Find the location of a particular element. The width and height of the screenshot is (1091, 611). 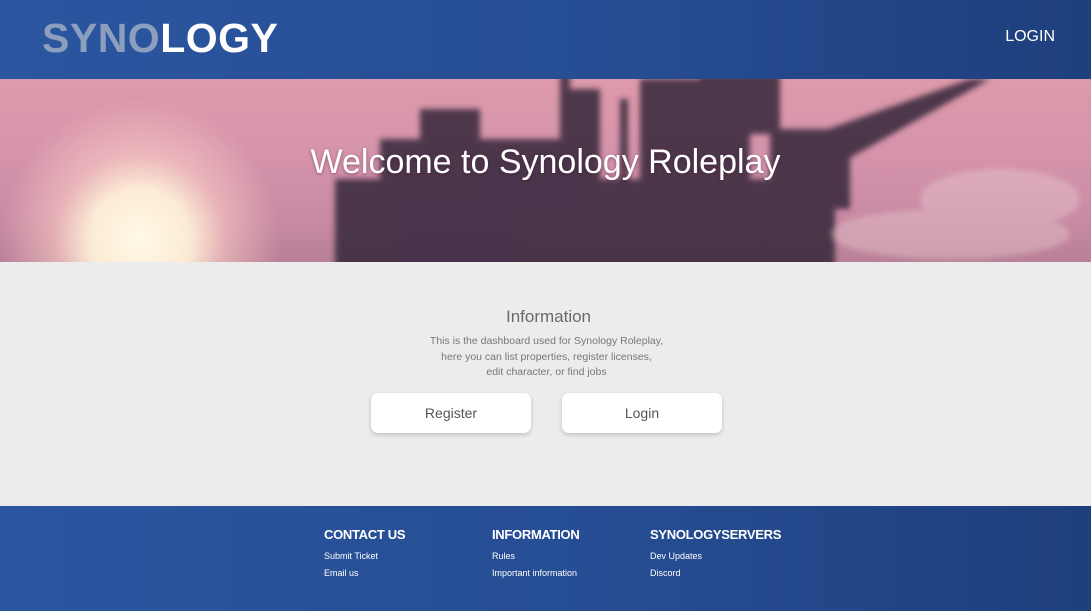

footer-link-dev-updates: Dev Updates is located at coordinates (715, 556).